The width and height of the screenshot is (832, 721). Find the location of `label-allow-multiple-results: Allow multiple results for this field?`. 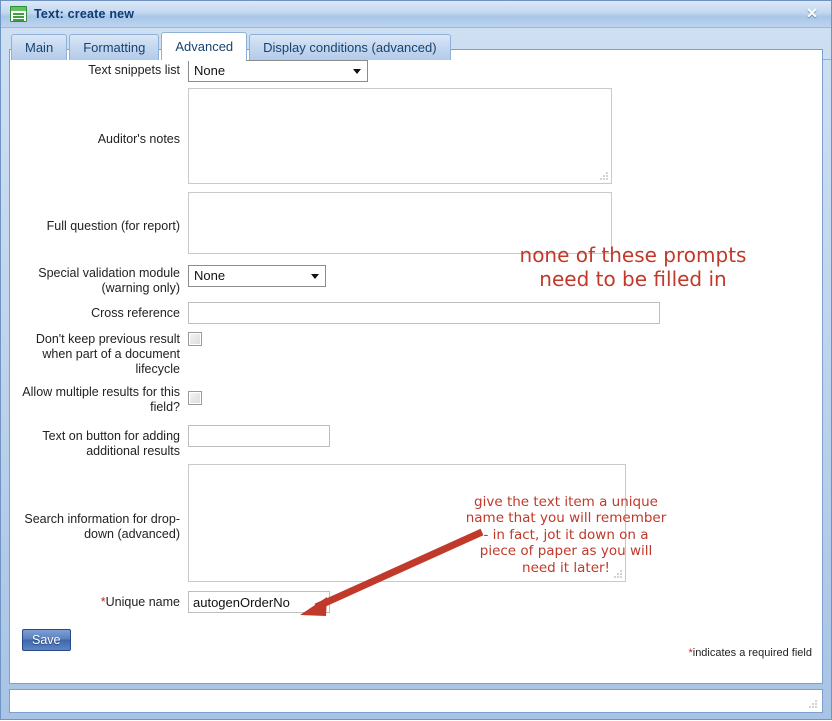

label-allow-multiple-results: Allow multiple results for this field? is located at coordinates (101, 399).